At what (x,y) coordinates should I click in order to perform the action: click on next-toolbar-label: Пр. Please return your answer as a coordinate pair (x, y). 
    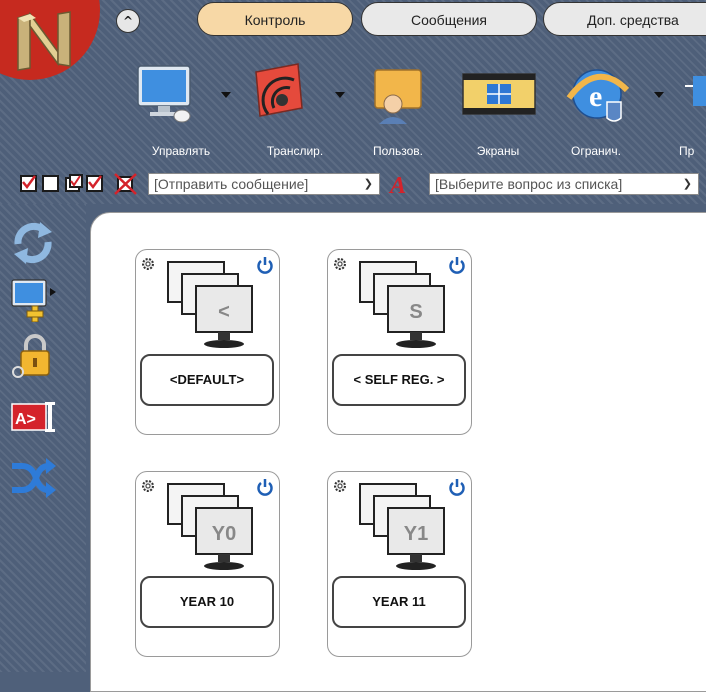
    Looking at the image, I should click on (687, 151).